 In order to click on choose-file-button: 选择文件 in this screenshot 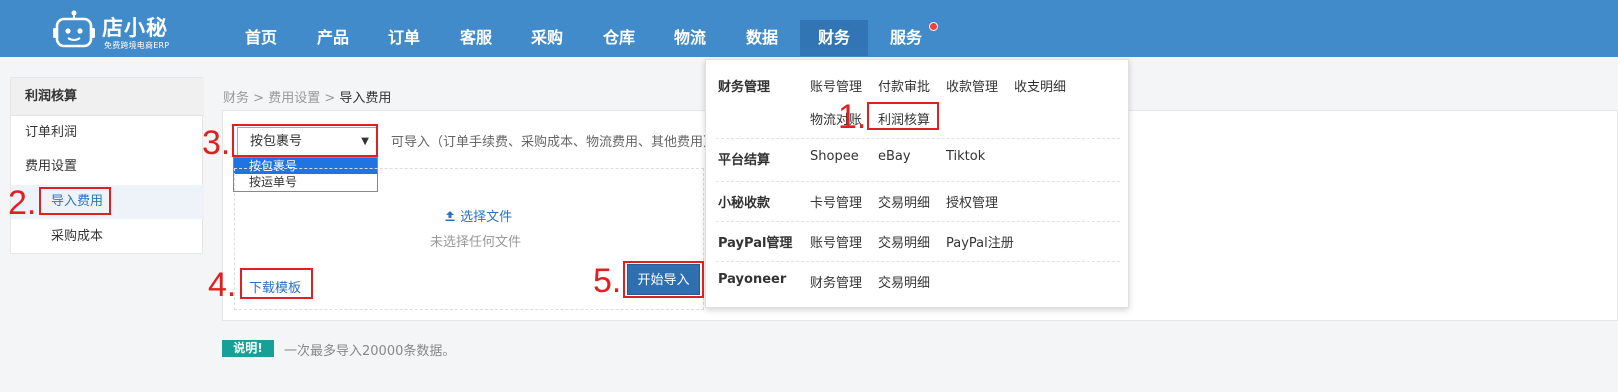, I will do `click(478, 215)`.